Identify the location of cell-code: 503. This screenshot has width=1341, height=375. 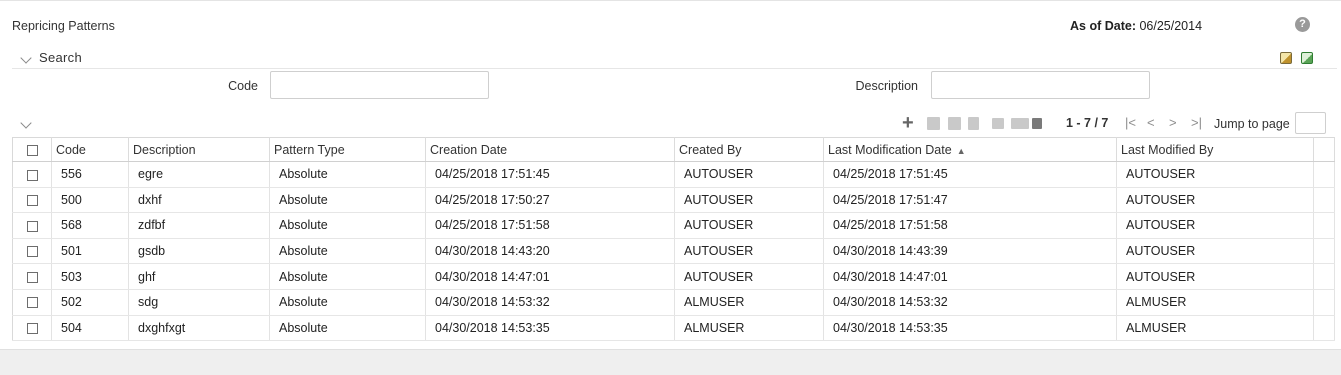
(90, 276).